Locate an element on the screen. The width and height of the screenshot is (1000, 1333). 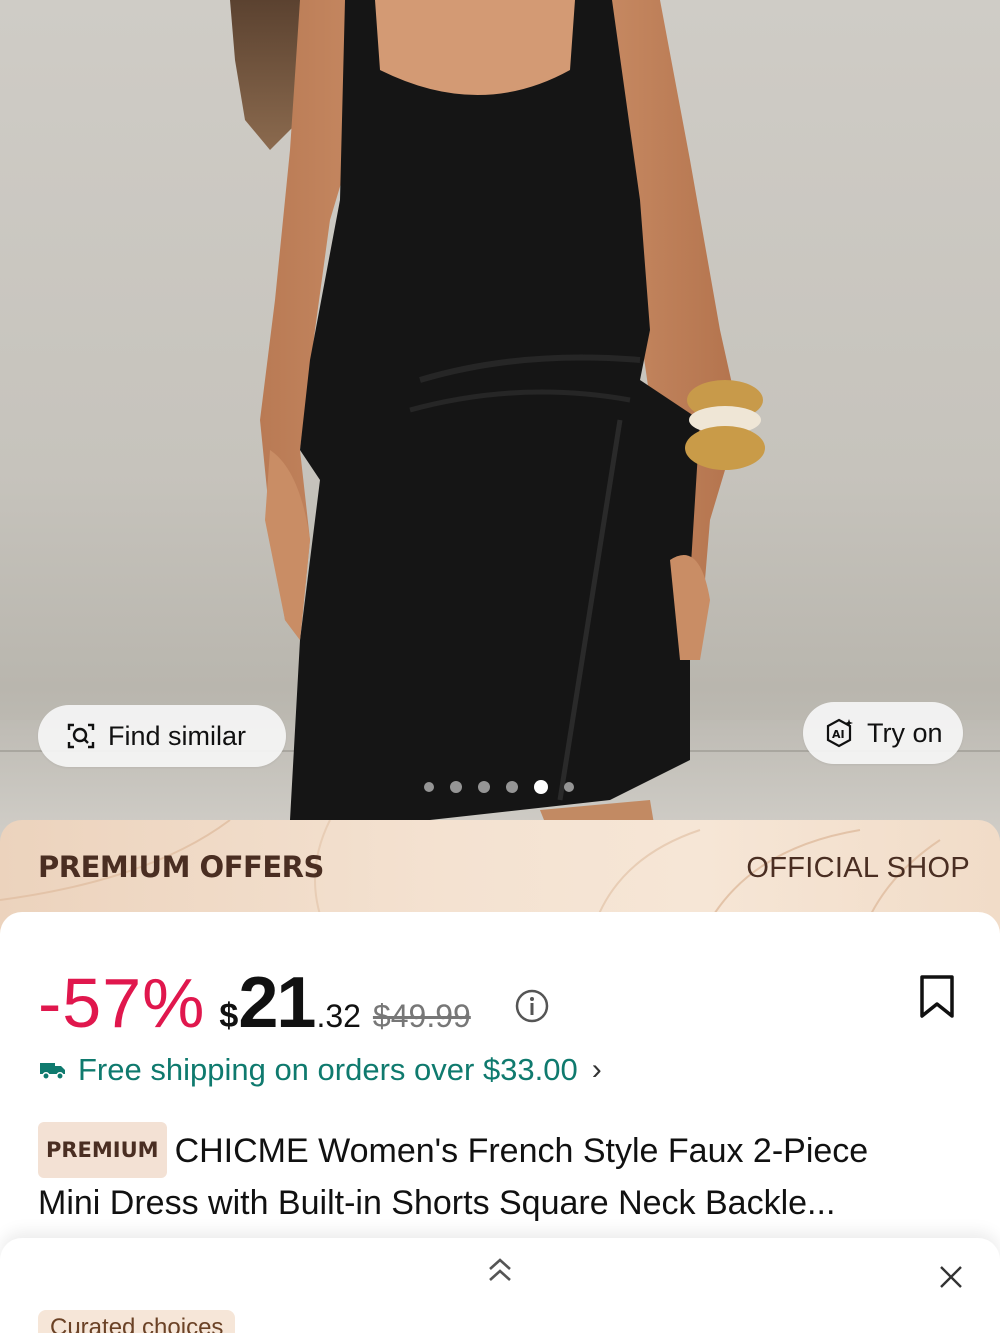
original-price: $49.99 is located at coordinates (421, 1016).